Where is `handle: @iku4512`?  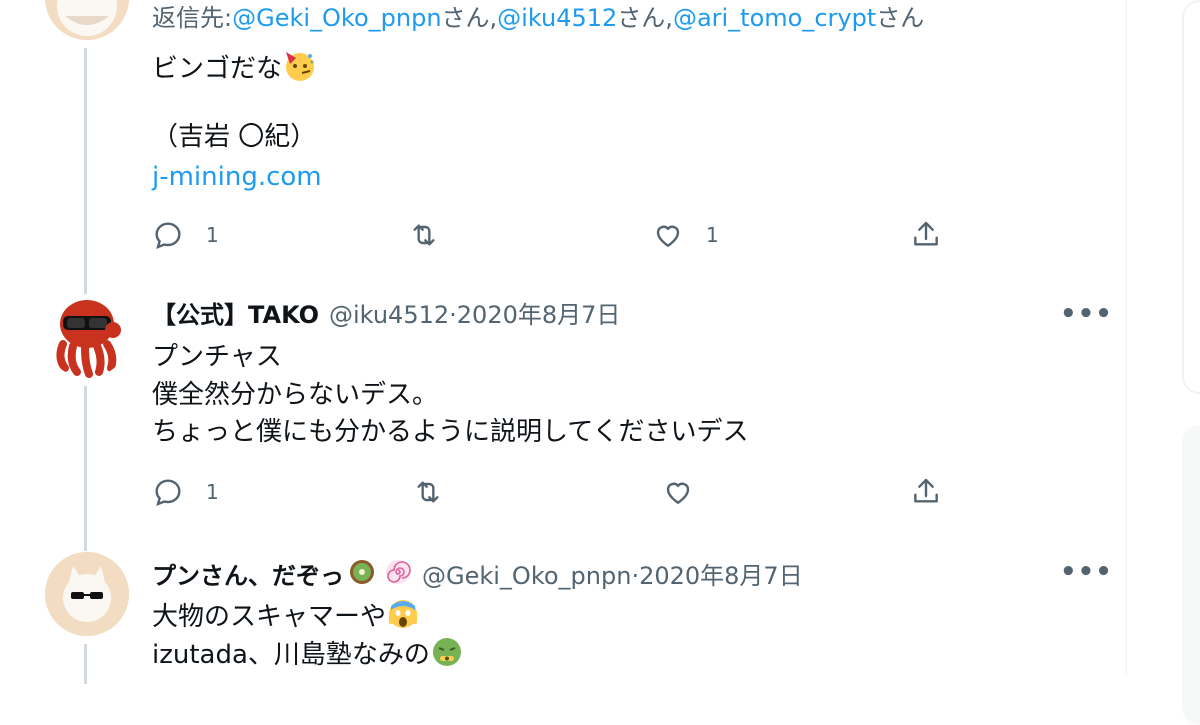
handle: @iku4512 is located at coordinates (389, 315).